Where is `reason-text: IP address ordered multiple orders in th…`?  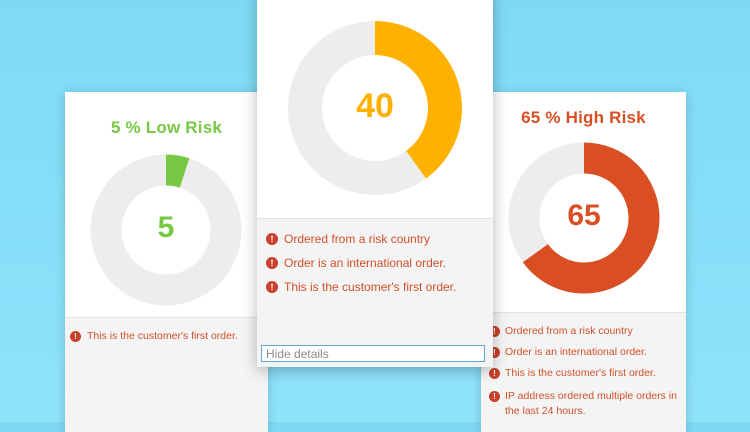 reason-text: IP address ordered multiple orders in th… is located at coordinates (591, 403).